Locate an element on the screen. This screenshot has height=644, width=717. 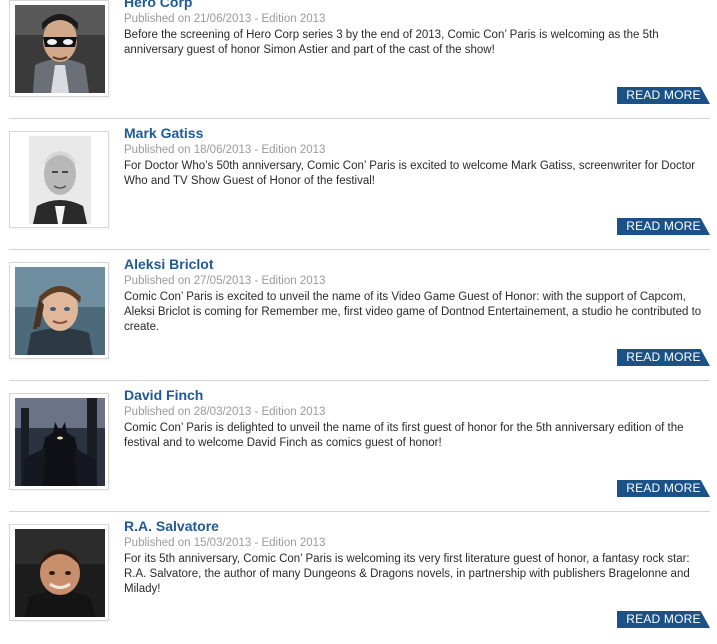
news-meta: Published on 28/03/2013 - Edition 2013 is located at coordinates (225, 412).